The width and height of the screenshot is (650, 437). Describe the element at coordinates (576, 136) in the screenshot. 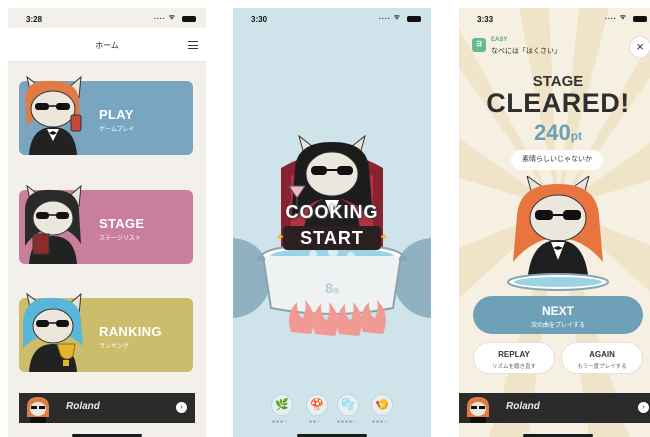

I see `score-unit: pt` at that location.